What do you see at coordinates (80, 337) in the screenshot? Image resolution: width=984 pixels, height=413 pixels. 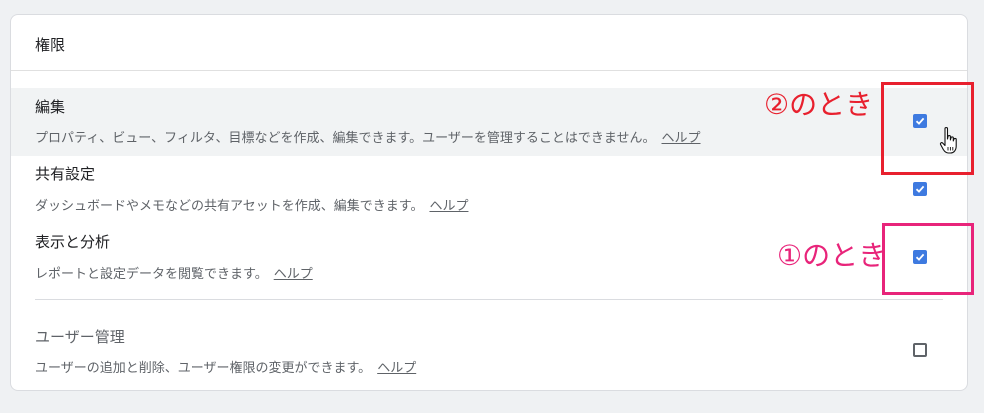 I see `permission-title-user-management: ユーザー管理` at bounding box center [80, 337].